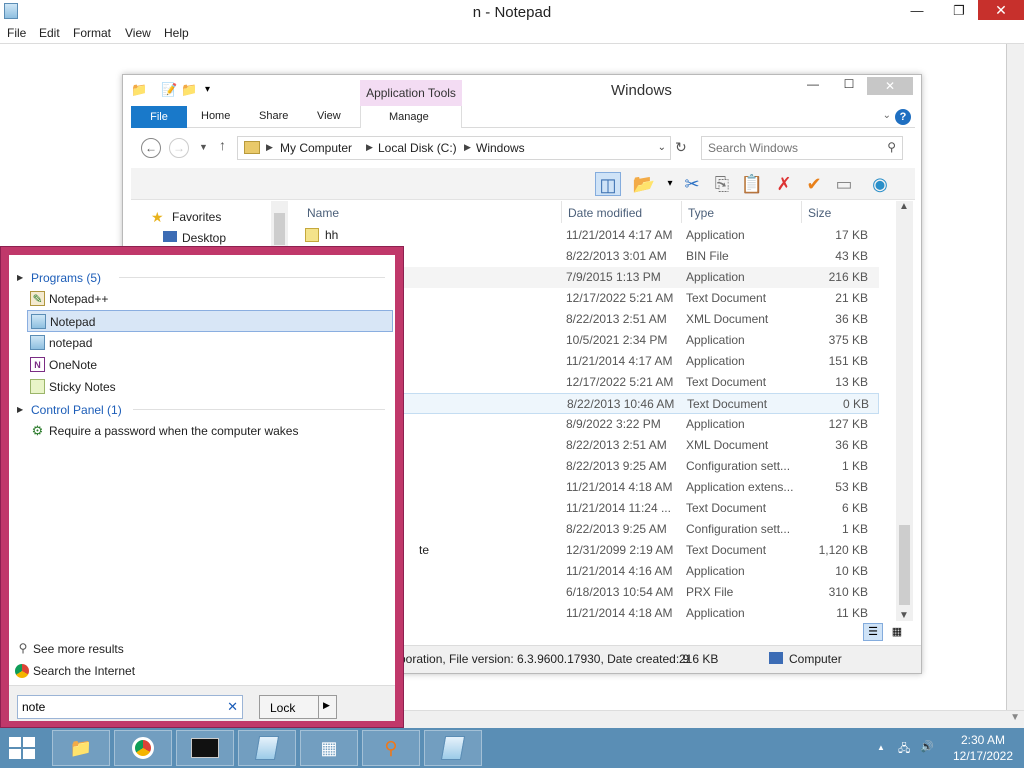  I want to click on new-folder-icon: 📂, so click(644, 184).